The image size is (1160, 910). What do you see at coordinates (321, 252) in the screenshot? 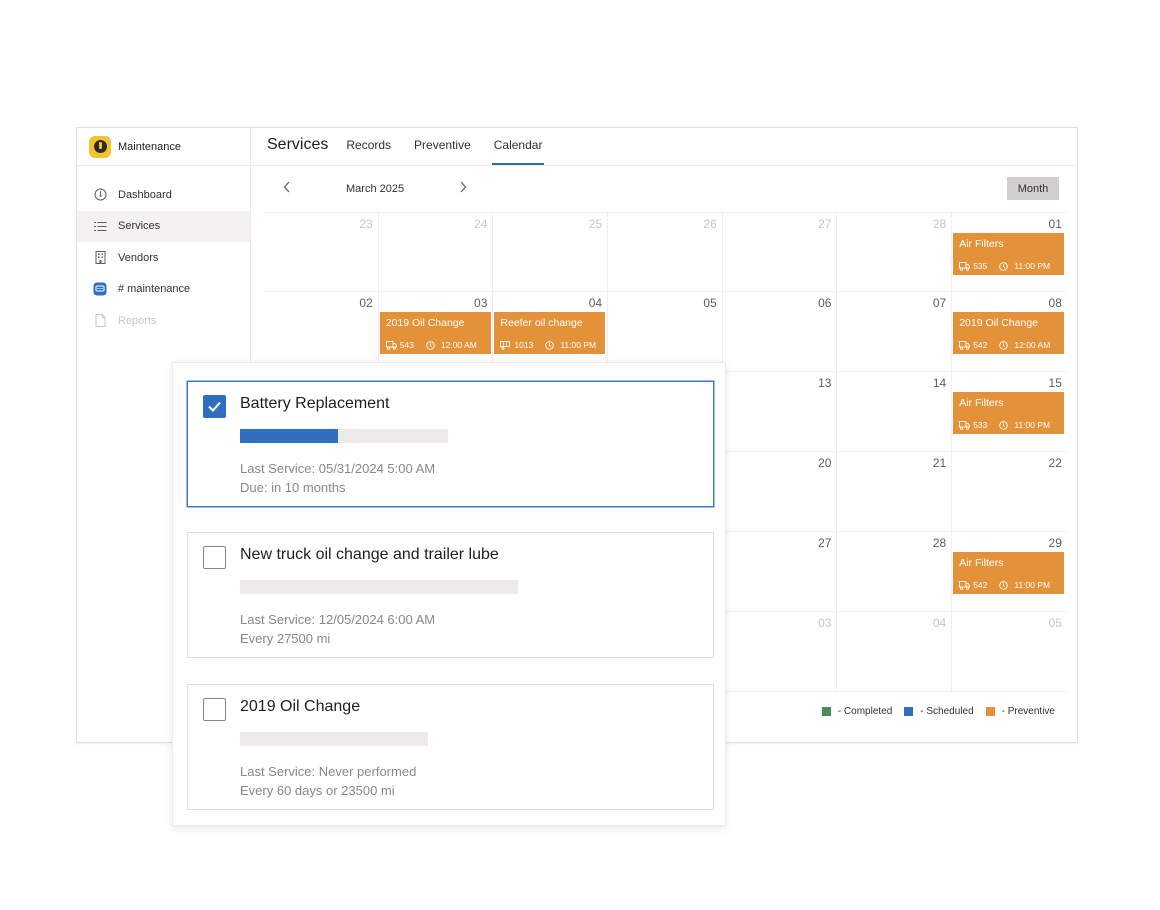
I see `calendar-day-cell: 23` at bounding box center [321, 252].